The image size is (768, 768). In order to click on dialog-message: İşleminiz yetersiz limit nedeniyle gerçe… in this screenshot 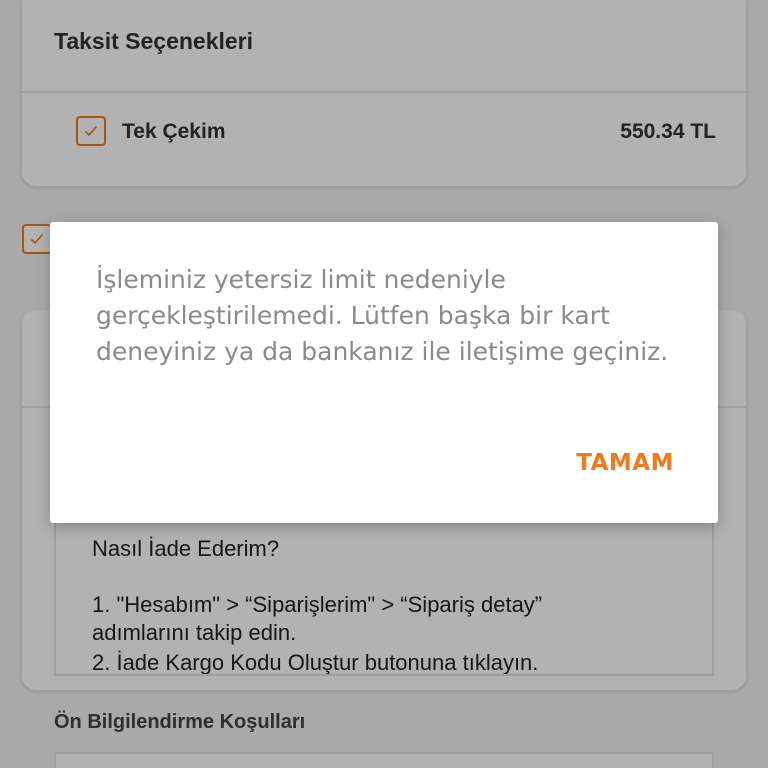, I will do `click(382, 315)`.